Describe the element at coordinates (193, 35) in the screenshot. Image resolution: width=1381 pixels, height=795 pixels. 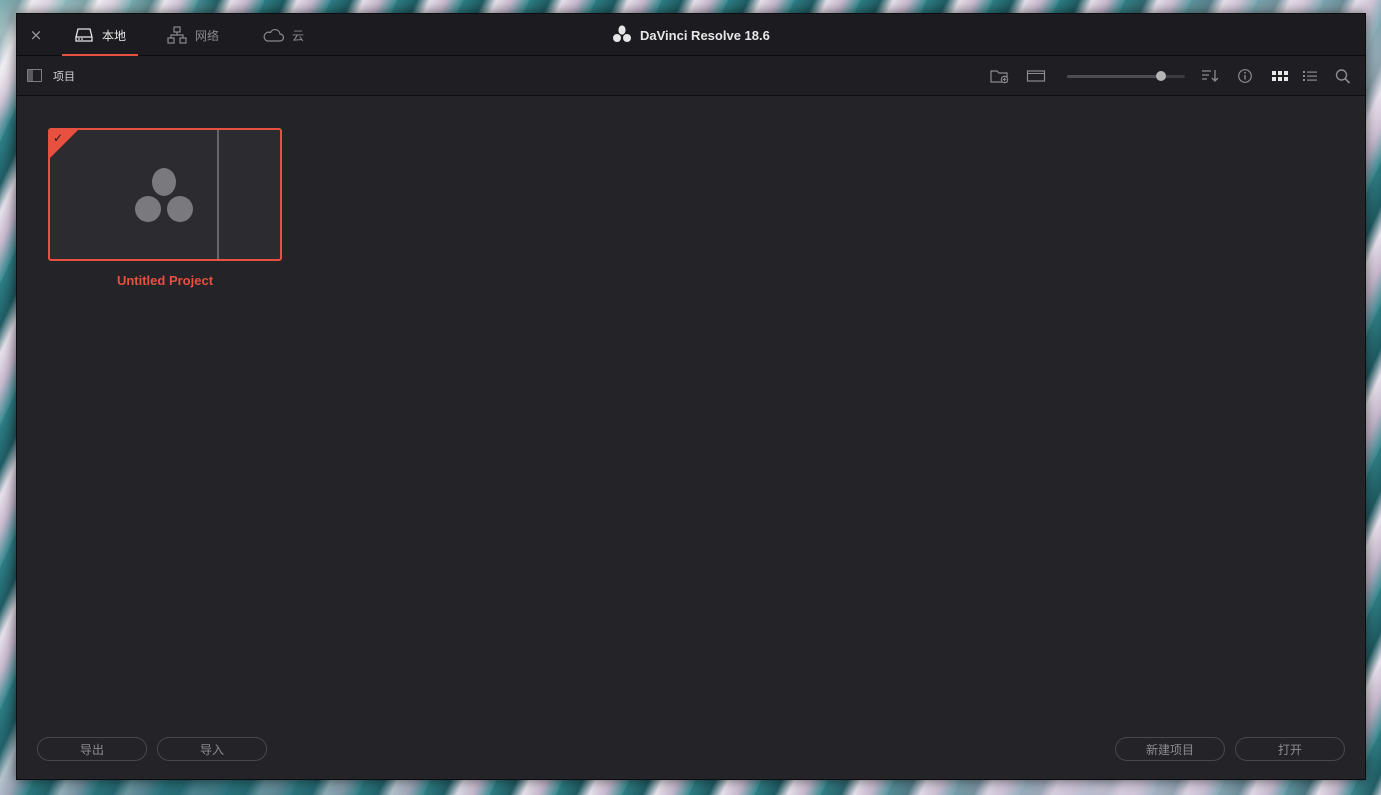
I see `tab-network: 网络` at that location.